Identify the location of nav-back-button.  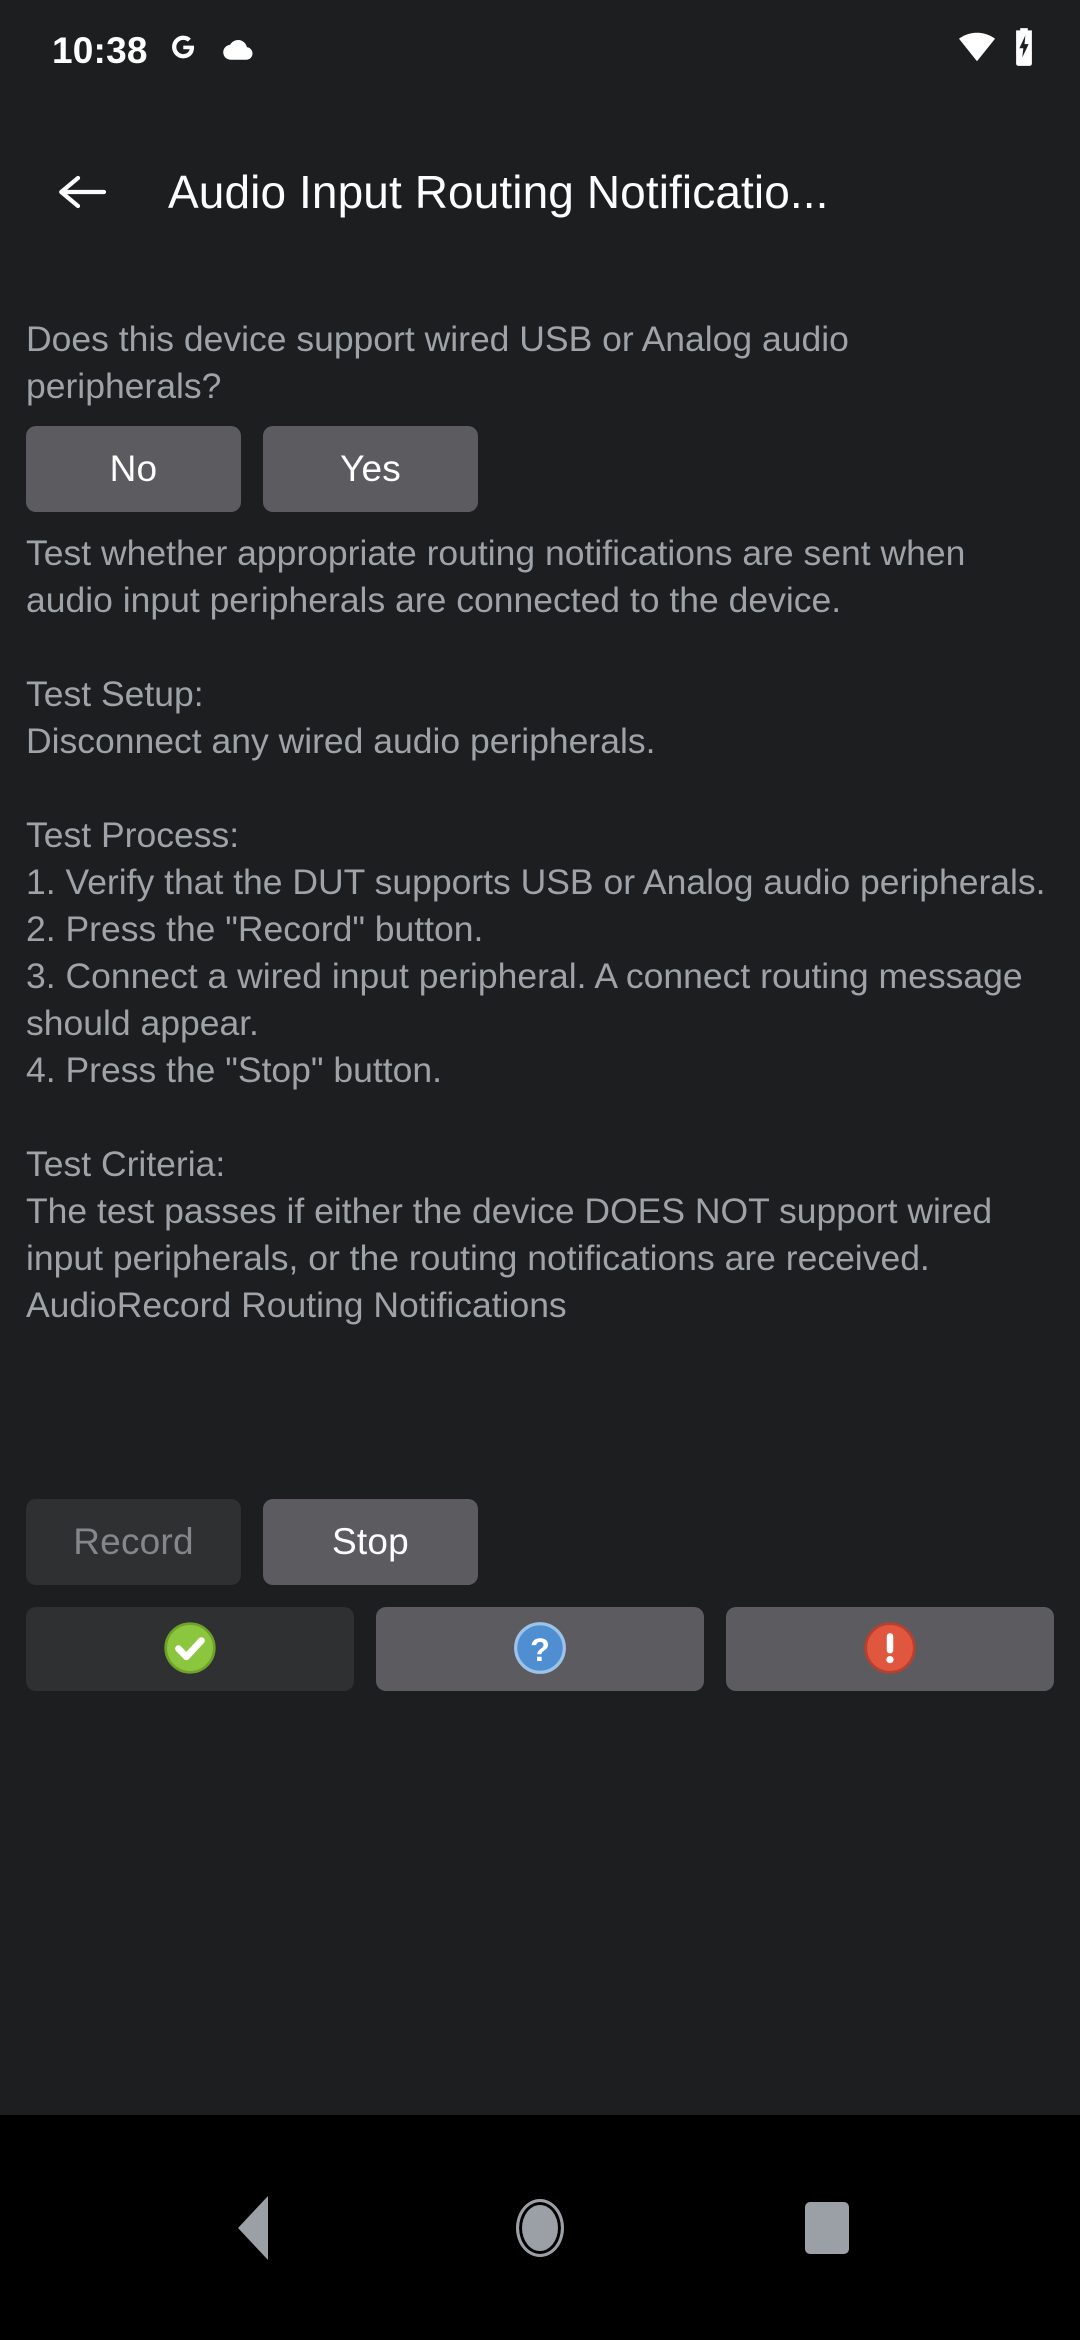
(253, 2228).